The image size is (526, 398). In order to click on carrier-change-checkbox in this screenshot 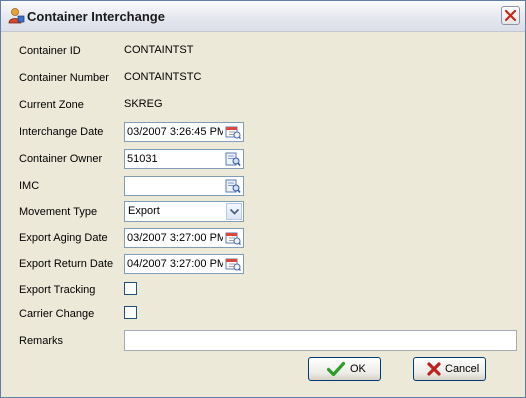, I will do `click(130, 312)`.